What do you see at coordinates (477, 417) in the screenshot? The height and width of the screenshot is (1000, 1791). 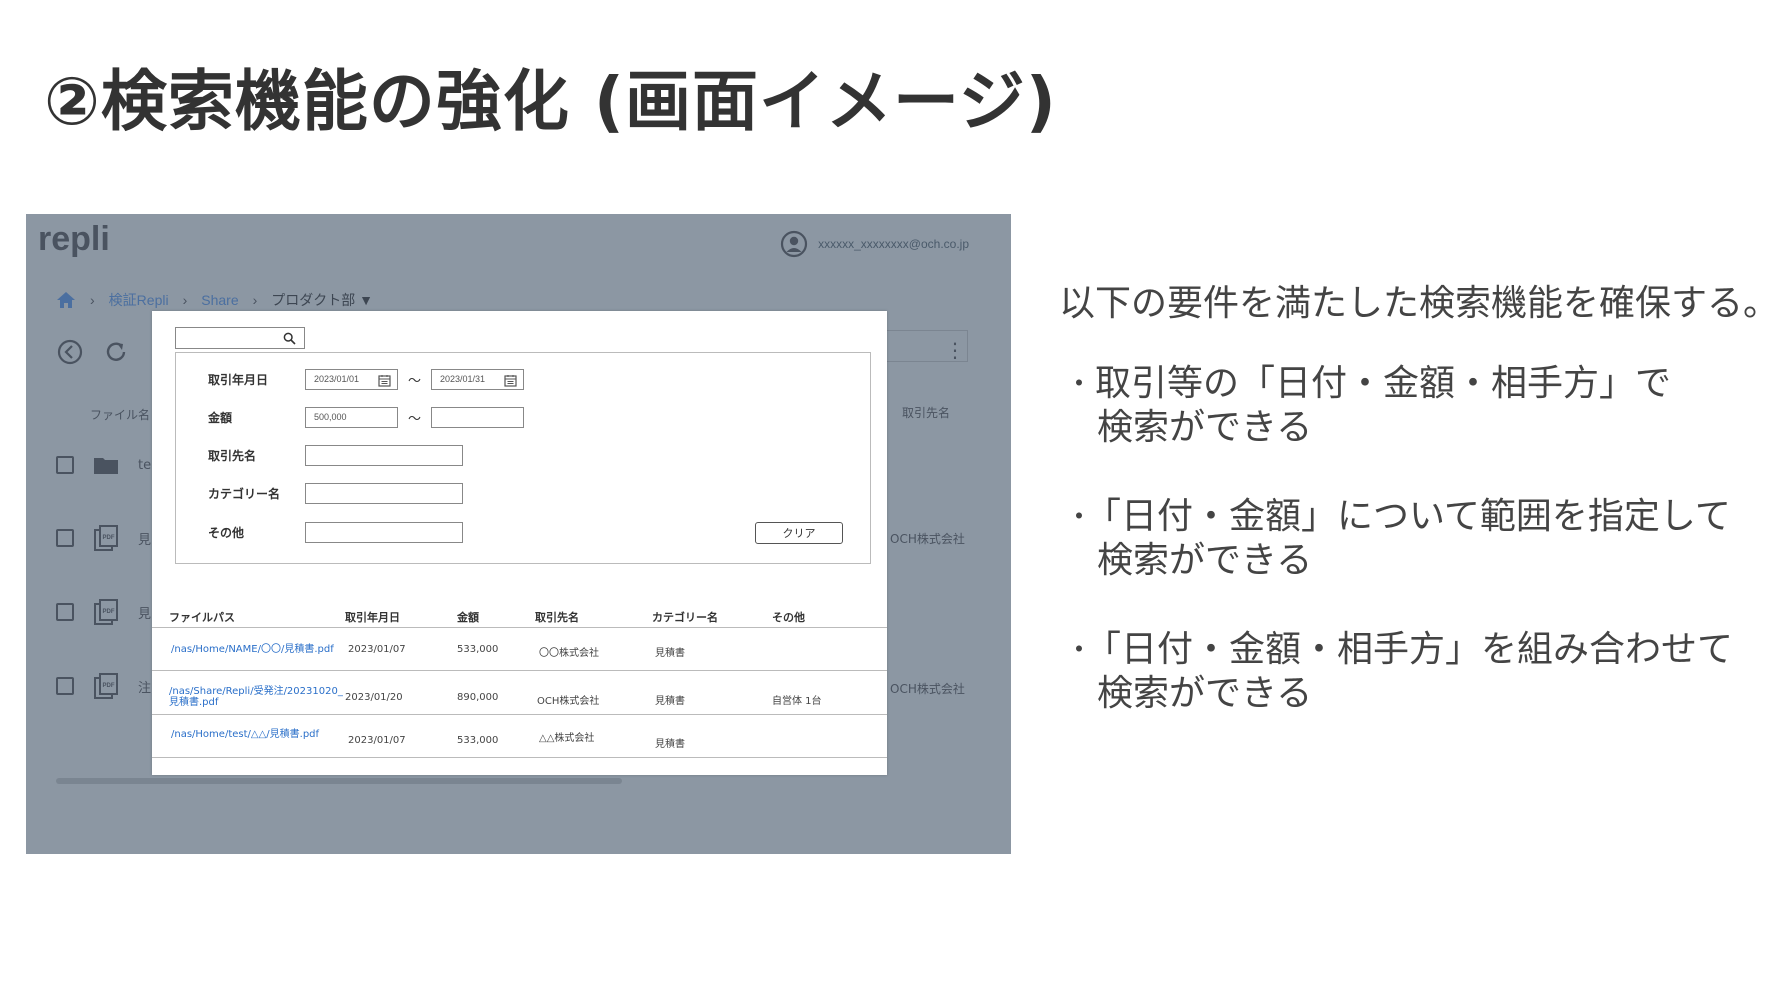 I see `amount-to-field` at bounding box center [477, 417].